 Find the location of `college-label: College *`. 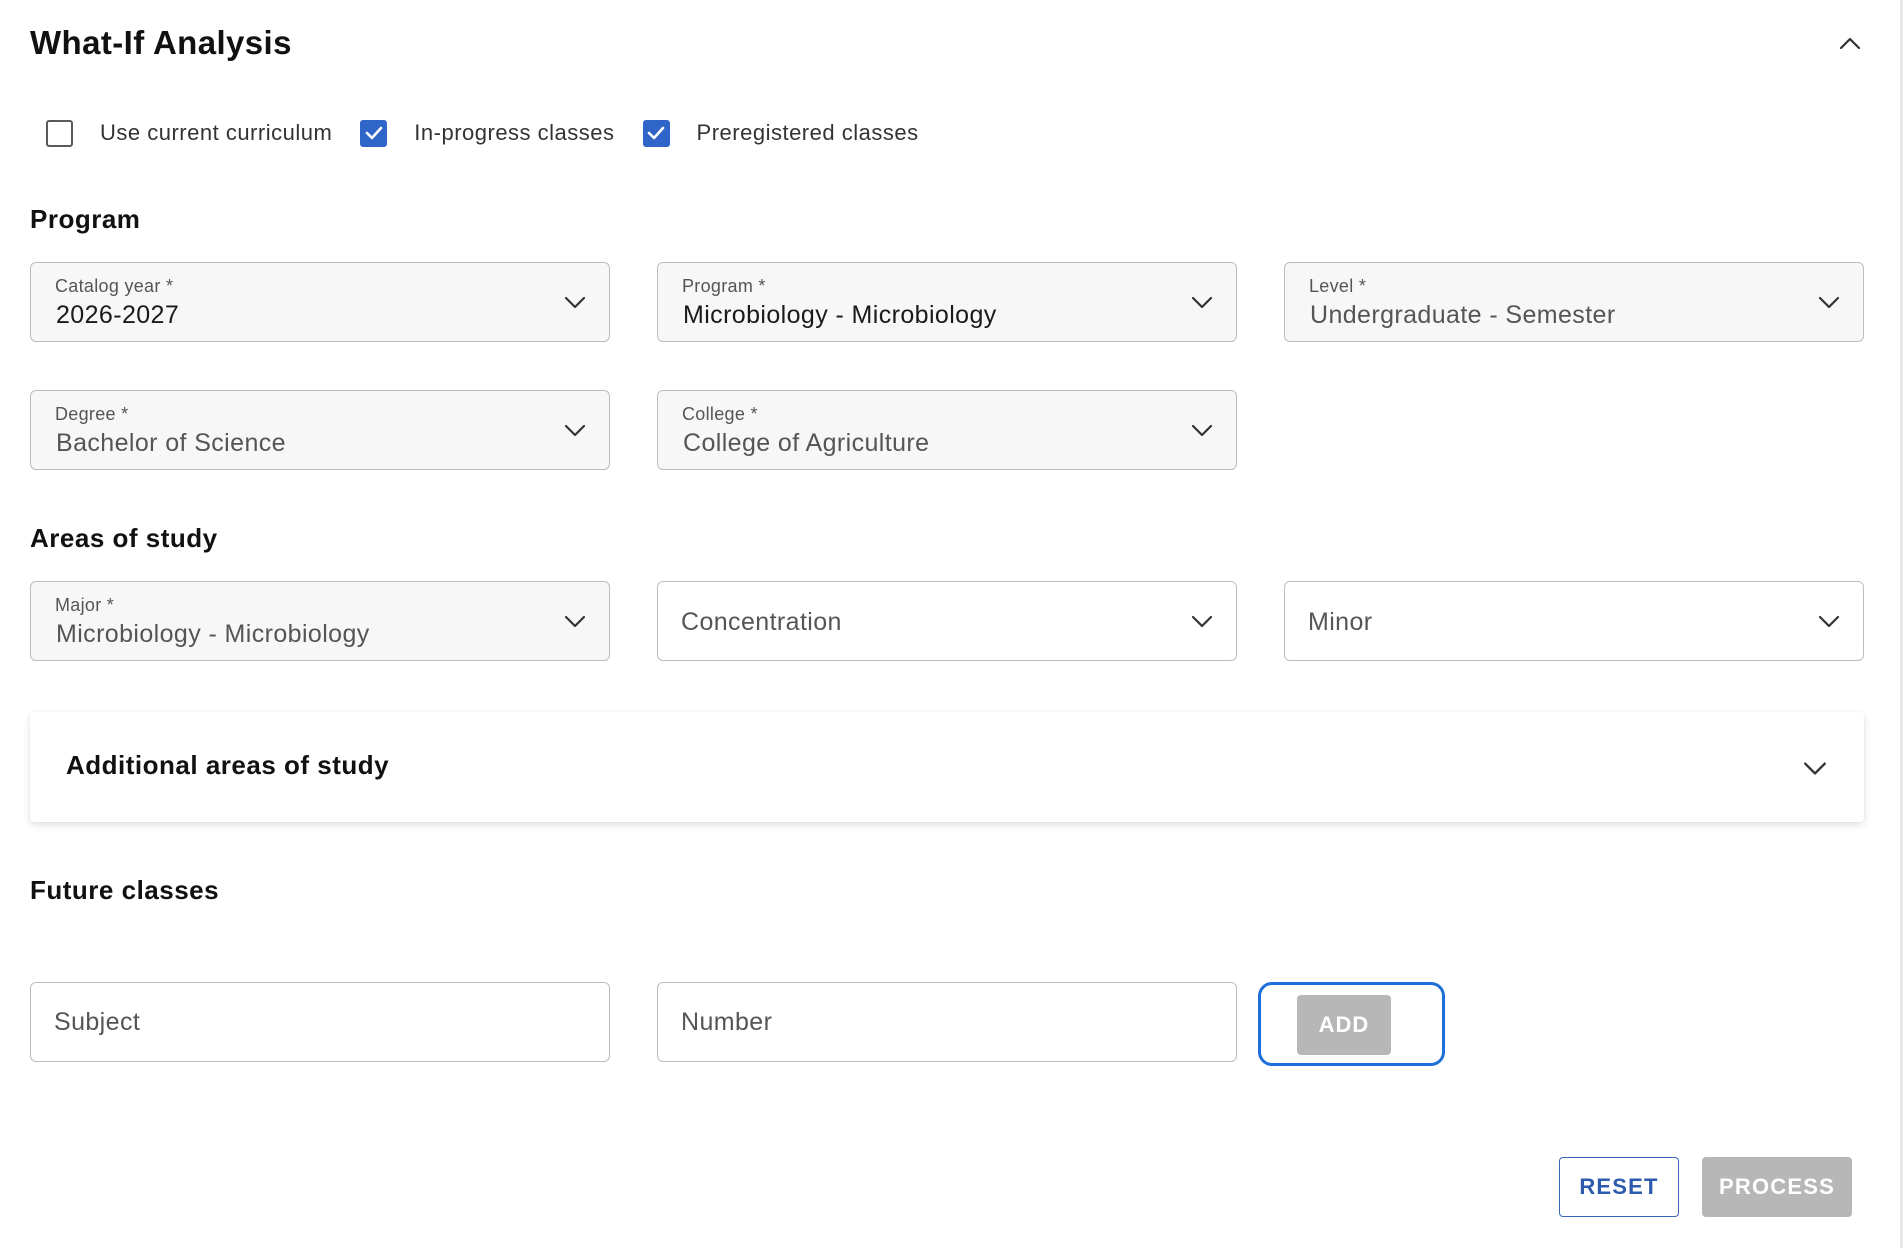

college-label: College * is located at coordinates (720, 414).